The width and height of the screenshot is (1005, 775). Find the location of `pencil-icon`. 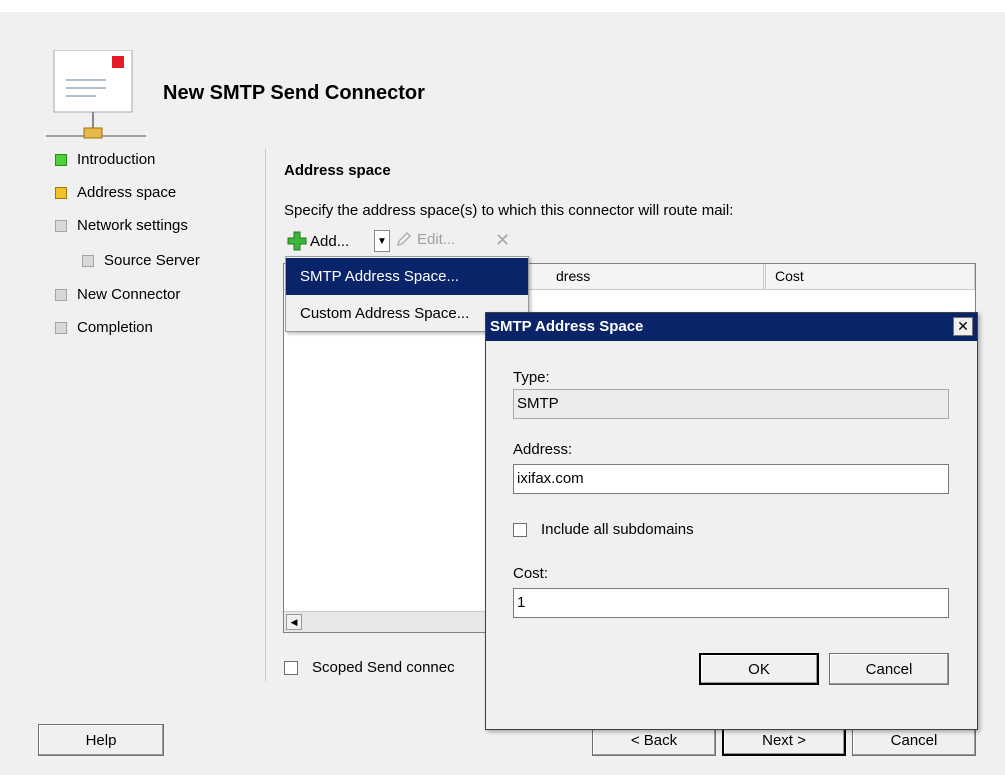

pencil-icon is located at coordinates (404, 239).